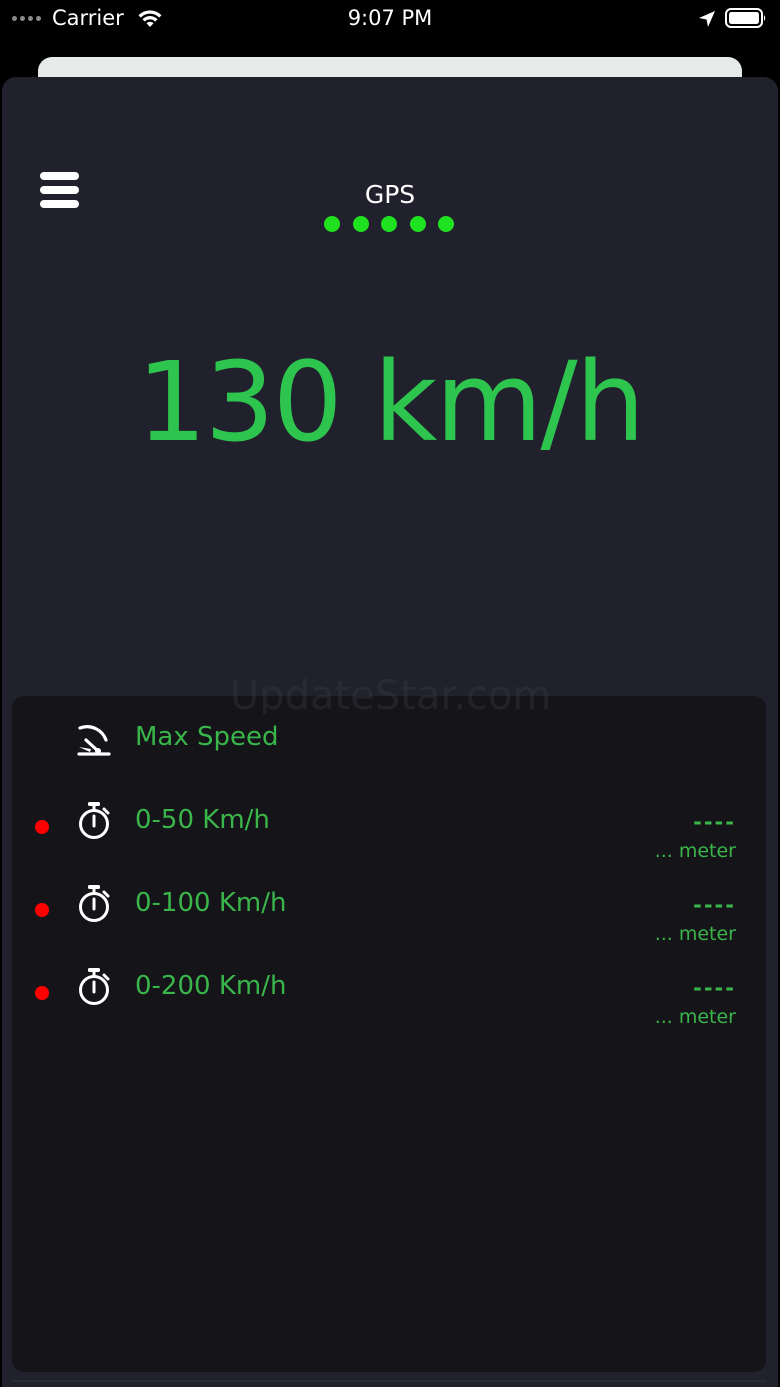 The width and height of the screenshot is (780, 1387). What do you see at coordinates (745, 18) in the screenshot?
I see `battery-icon` at bounding box center [745, 18].